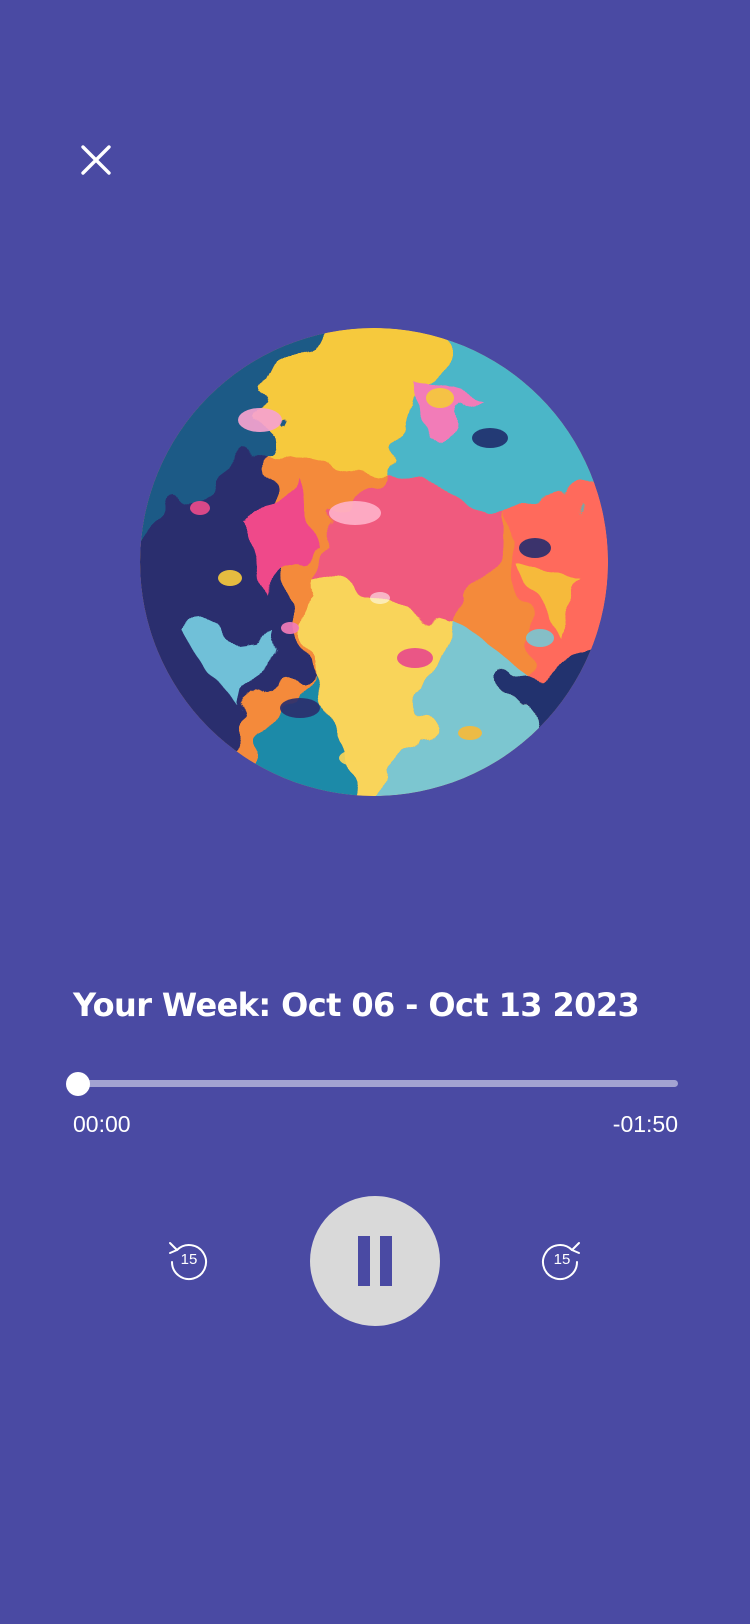 The height and width of the screenshot is (1624, 750). I want to click on episode-title: Your Week: Oct 06 - Oct 13 2023, so click(356, 1005).